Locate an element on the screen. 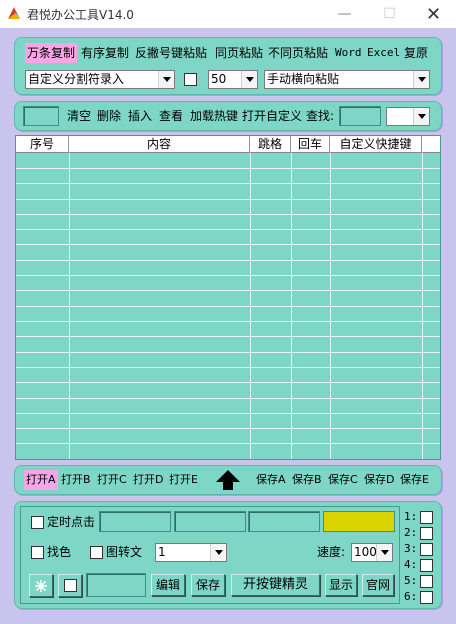 The width and height of the screenshot is (456, 624). table-header: 序号 内容 跳格 回车 自定义快捷键 is located at coordinates (228, 144).